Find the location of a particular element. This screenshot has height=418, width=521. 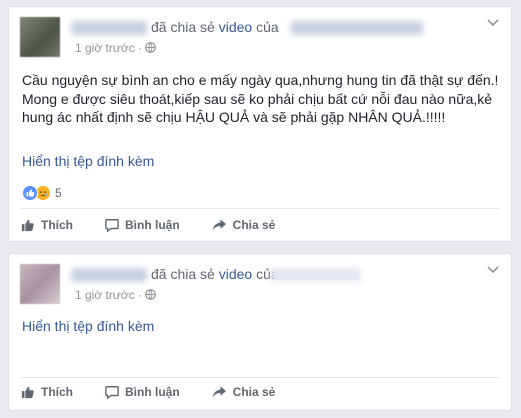

like-reaction-icon is located at coordinates (30, 193).